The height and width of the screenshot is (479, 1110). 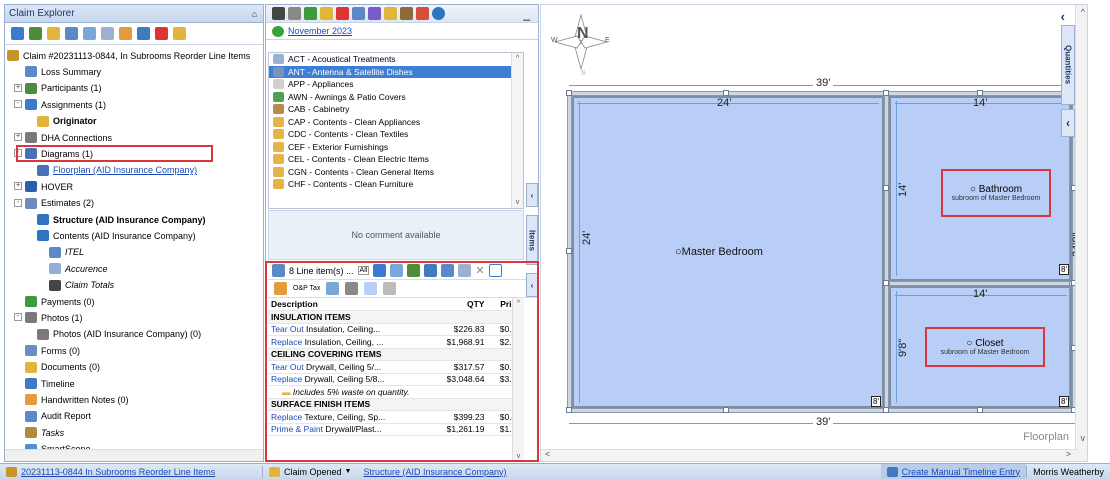 I want to click on copy-icon, so click(x=448, y=270).